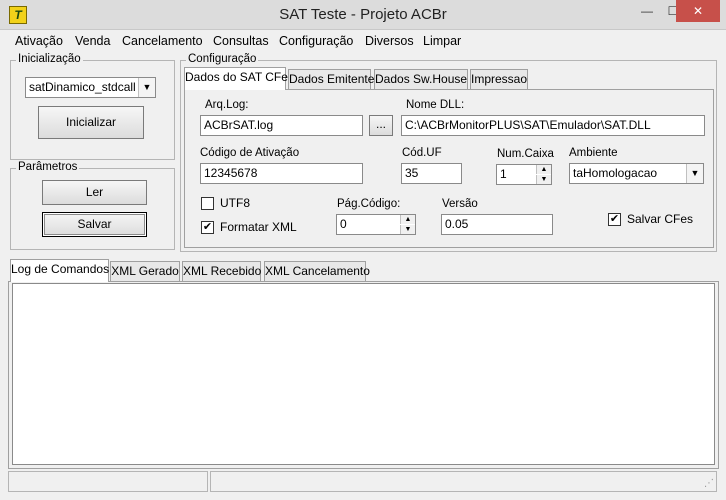 The image size is (726, 500). Describe the element at coordinates (331, 79) in the screenshot. I see `tab-dados-emitente: Dados Emitente` at that location.